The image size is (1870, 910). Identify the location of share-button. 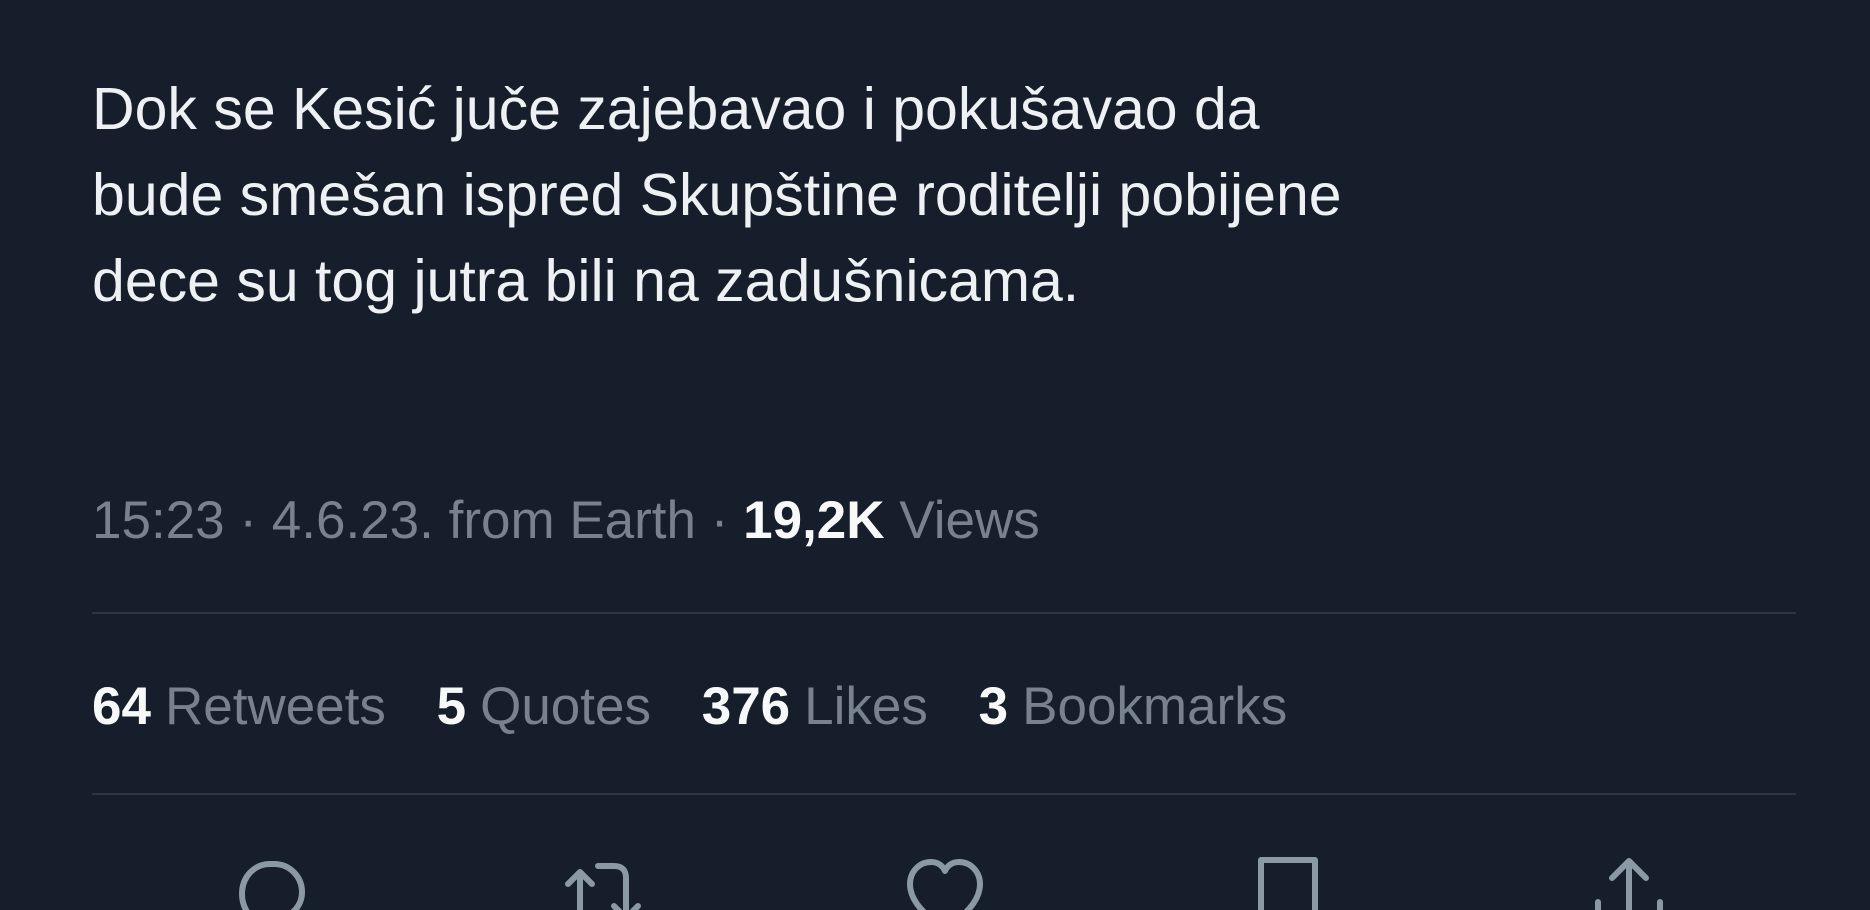
(1629, 880).